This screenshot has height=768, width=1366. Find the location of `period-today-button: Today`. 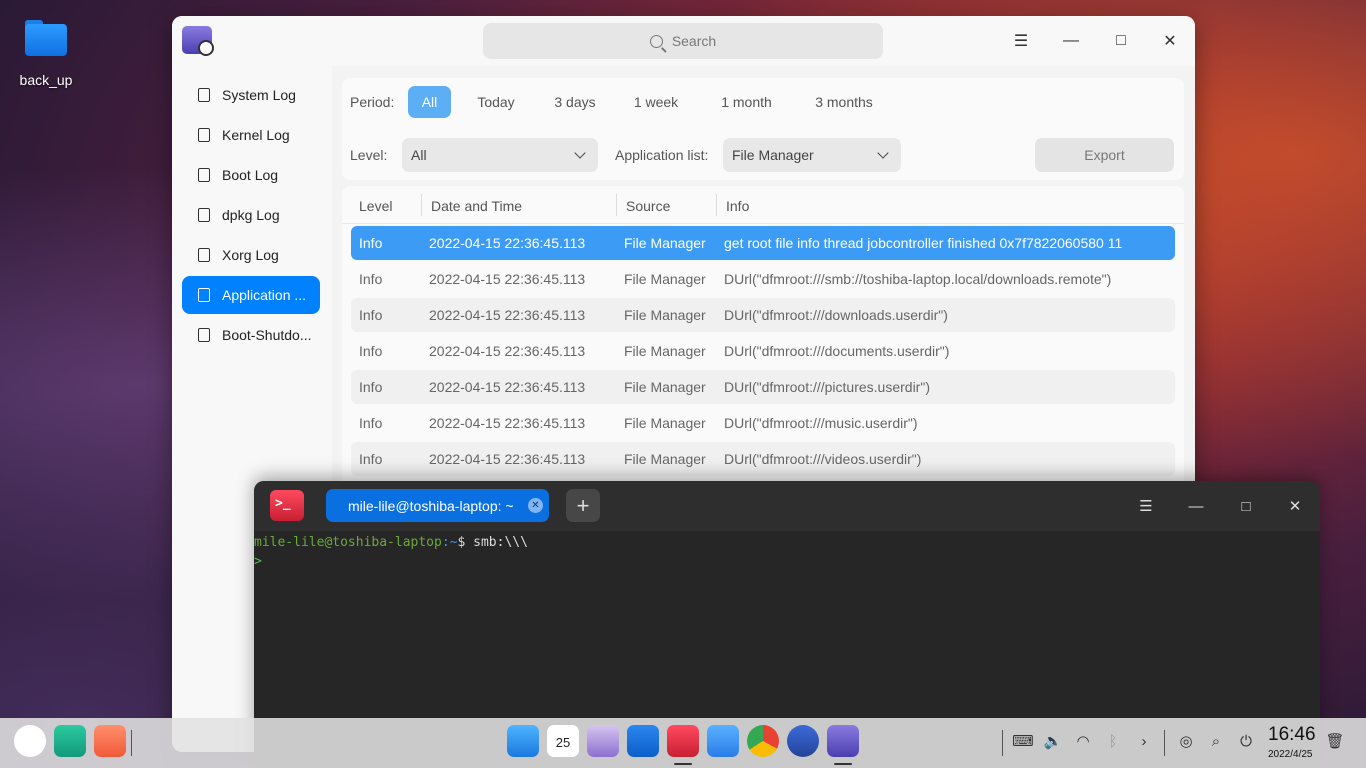

period-today-button: Today is located at coordinates (496, 102).